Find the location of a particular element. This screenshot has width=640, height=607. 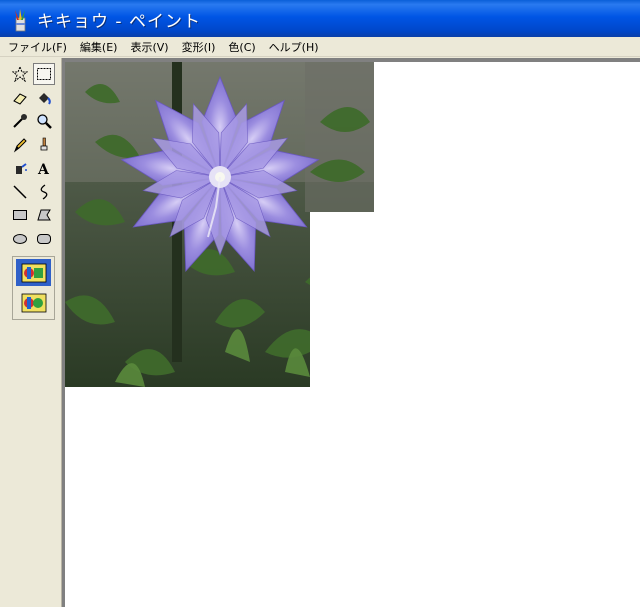

line-icon is located at coordinates (20, 192).